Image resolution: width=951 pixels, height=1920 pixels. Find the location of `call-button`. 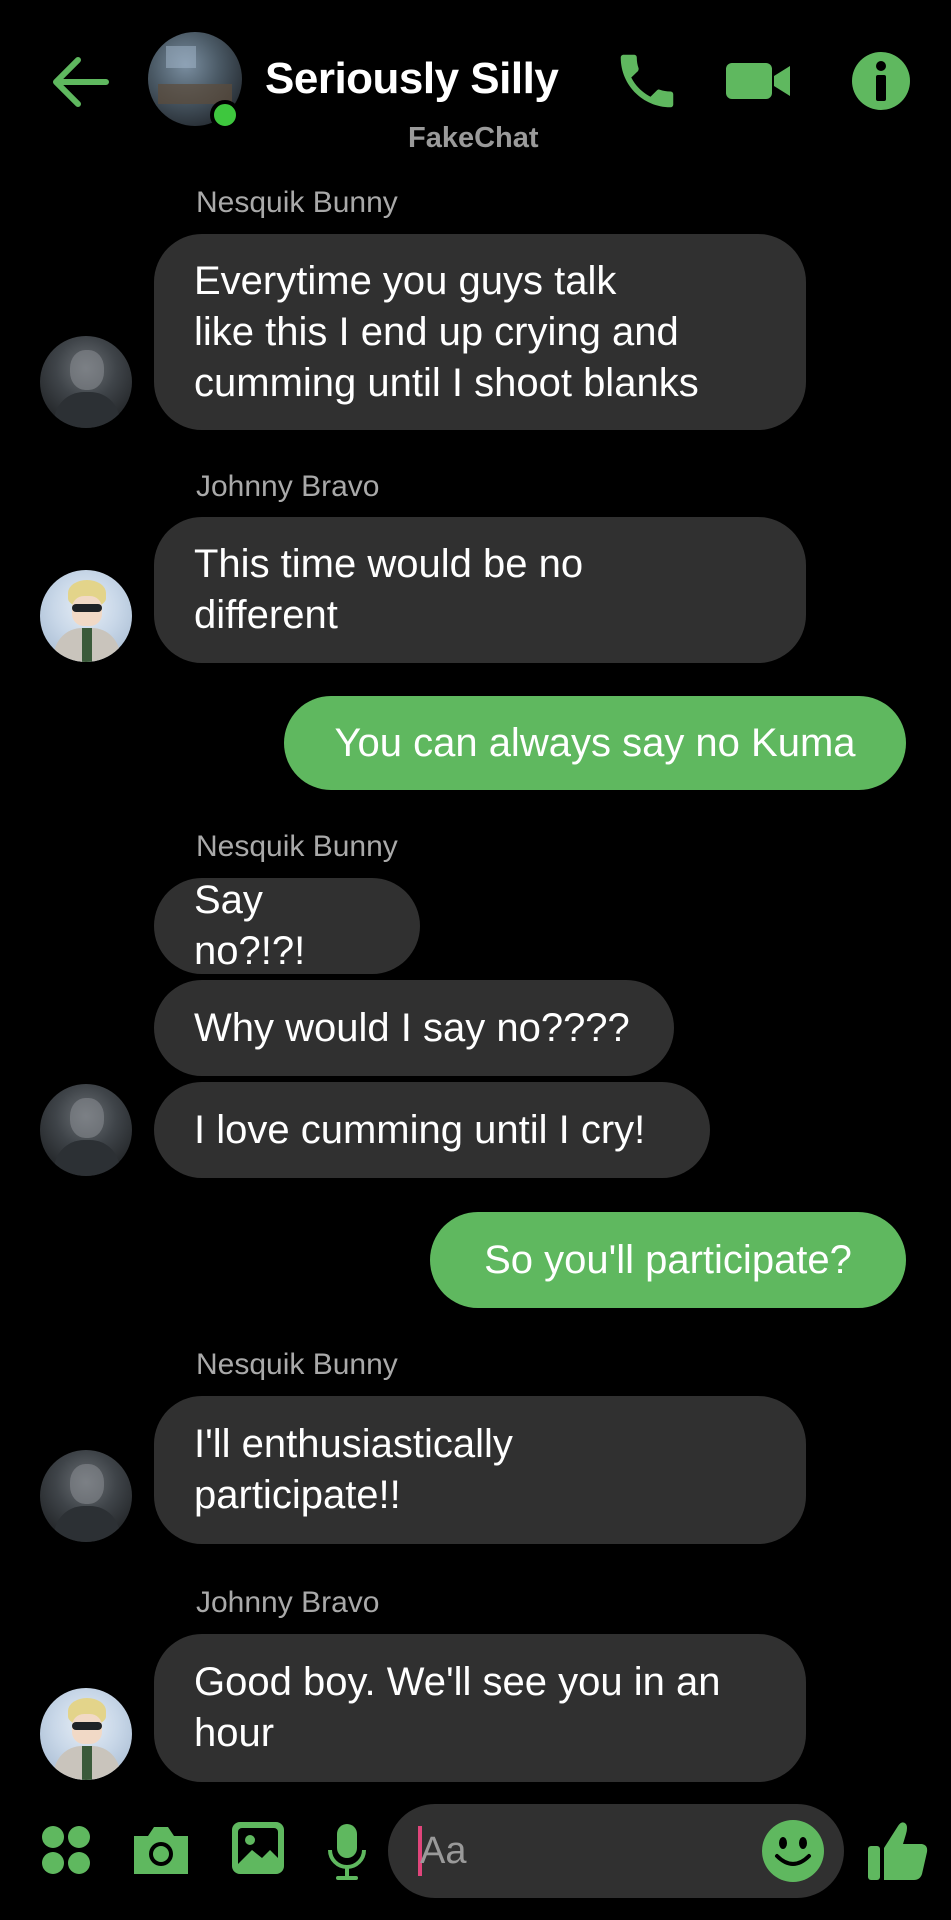

call-button is located at coordinates (647, 81).